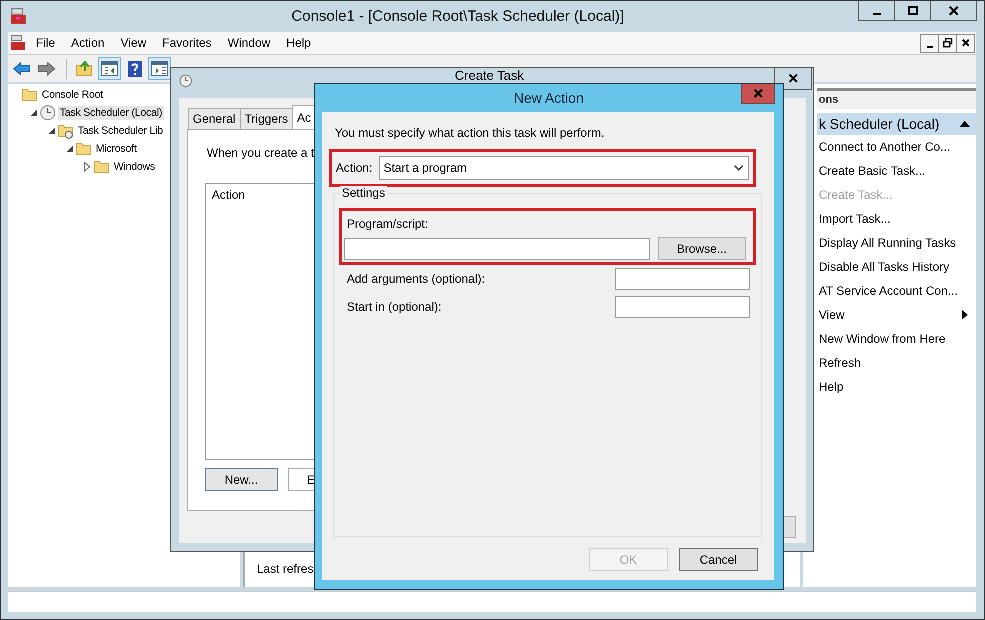  What do you see at coordinates (882, 339) in the screenshot?
I see `action-link: New Window from Here` at bounding box center [882, 339].